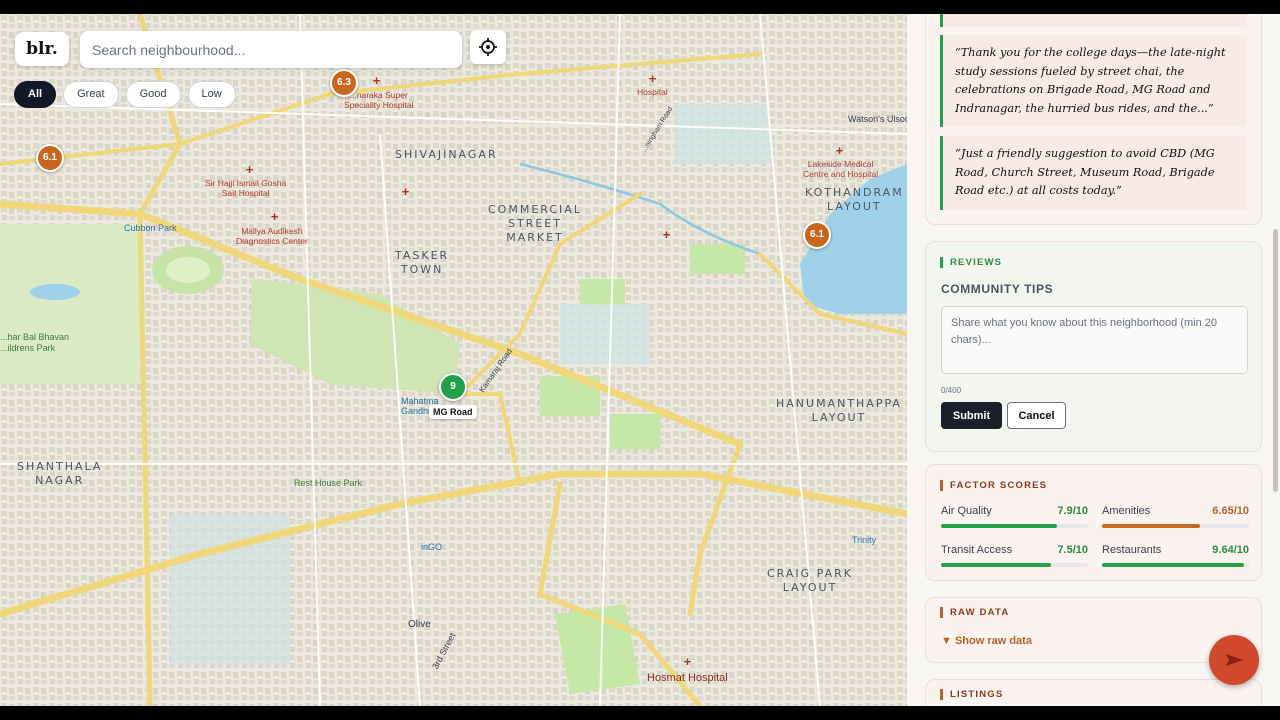 Image resolution: width=1280 pixels, height=720 pixels. What do you see at coordinates (379, 100) in the screenshot?
I see `poi-label-narayana: ...narakа Super Speciality Hospital` at bounding box center [379, 100].